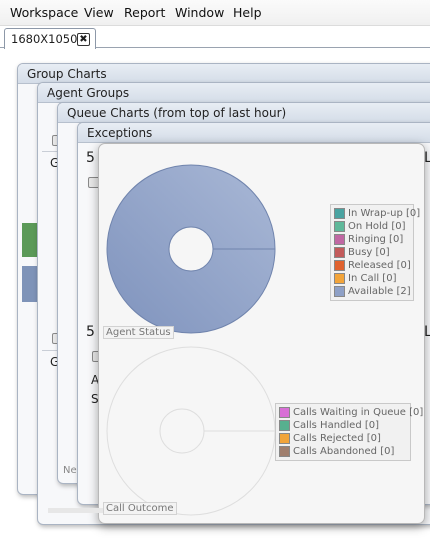 This screenshot has width=430, height=548. I want to click on legend-text: Calls Rejected [0], so click(337, 438).